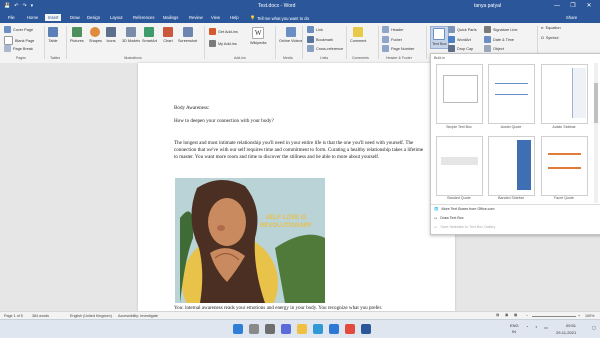 This screenshot has width=600, height=338. I want to click on language-code: ENG, so click(514, 325).